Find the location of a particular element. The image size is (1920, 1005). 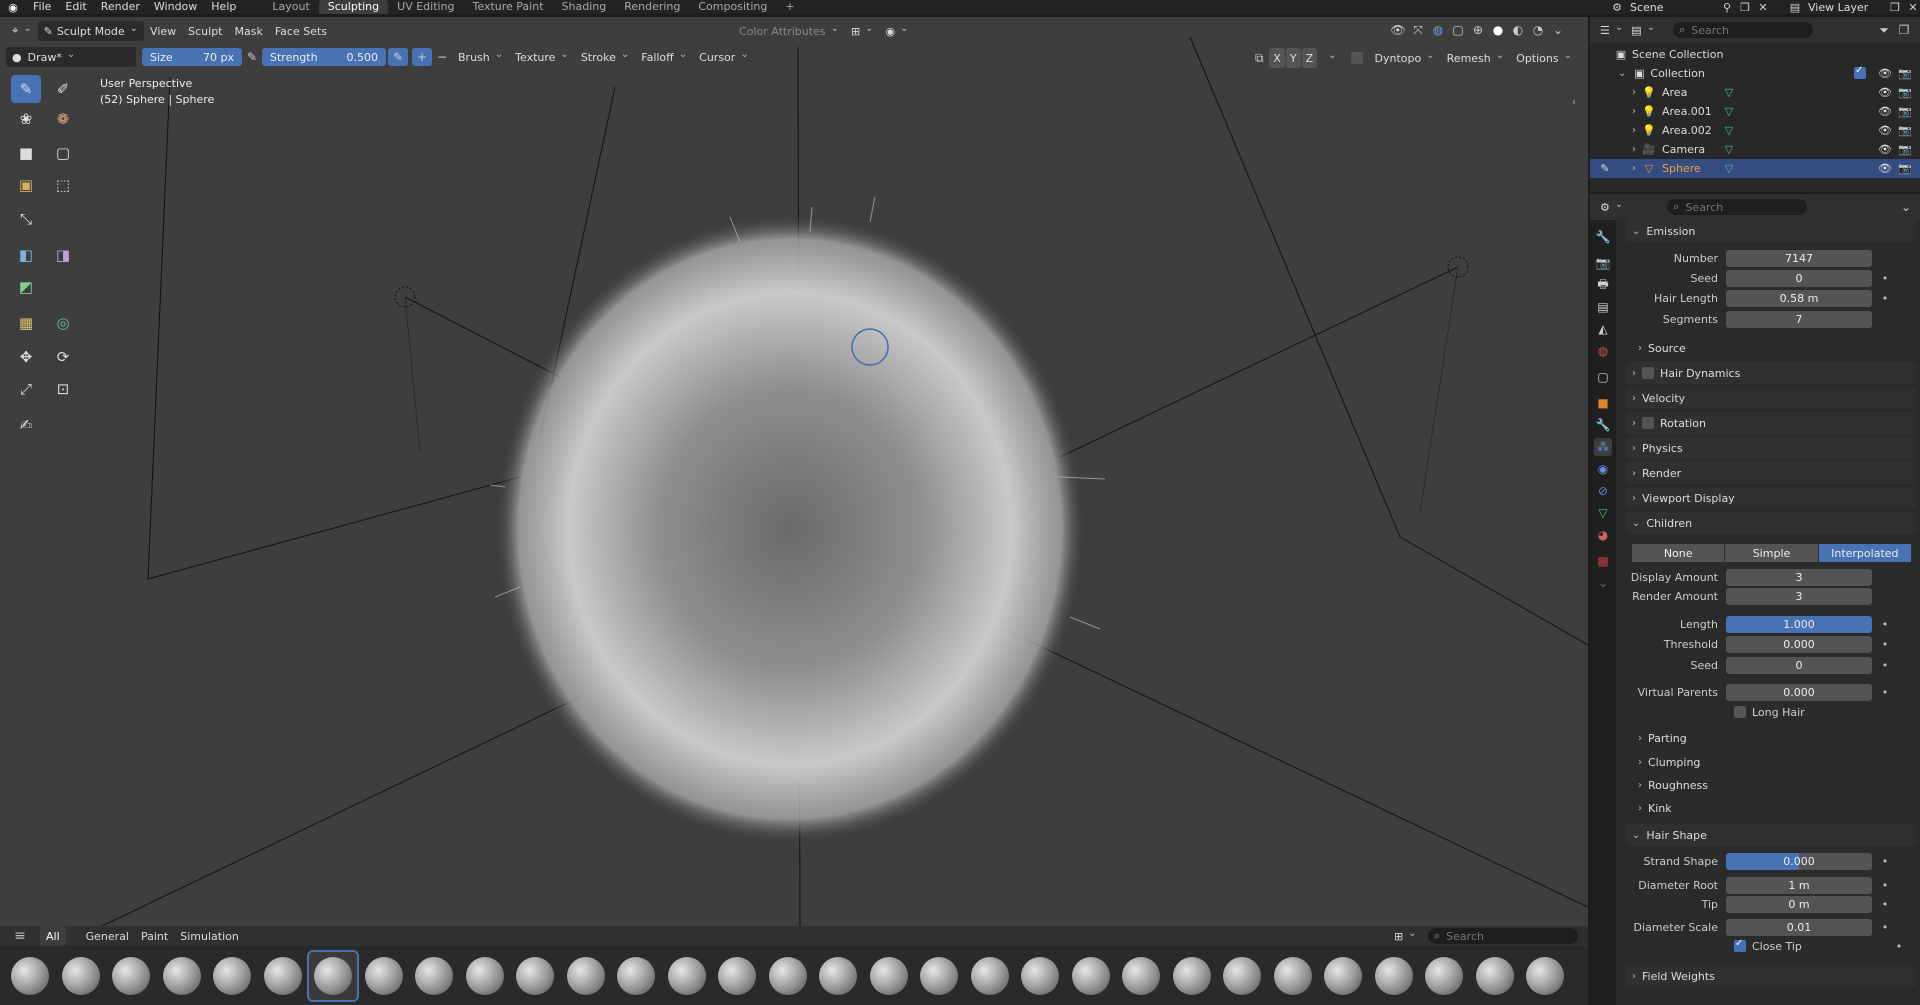

mode-selector: ✎ Sculpt Mode is located at coordinates (91, 31).